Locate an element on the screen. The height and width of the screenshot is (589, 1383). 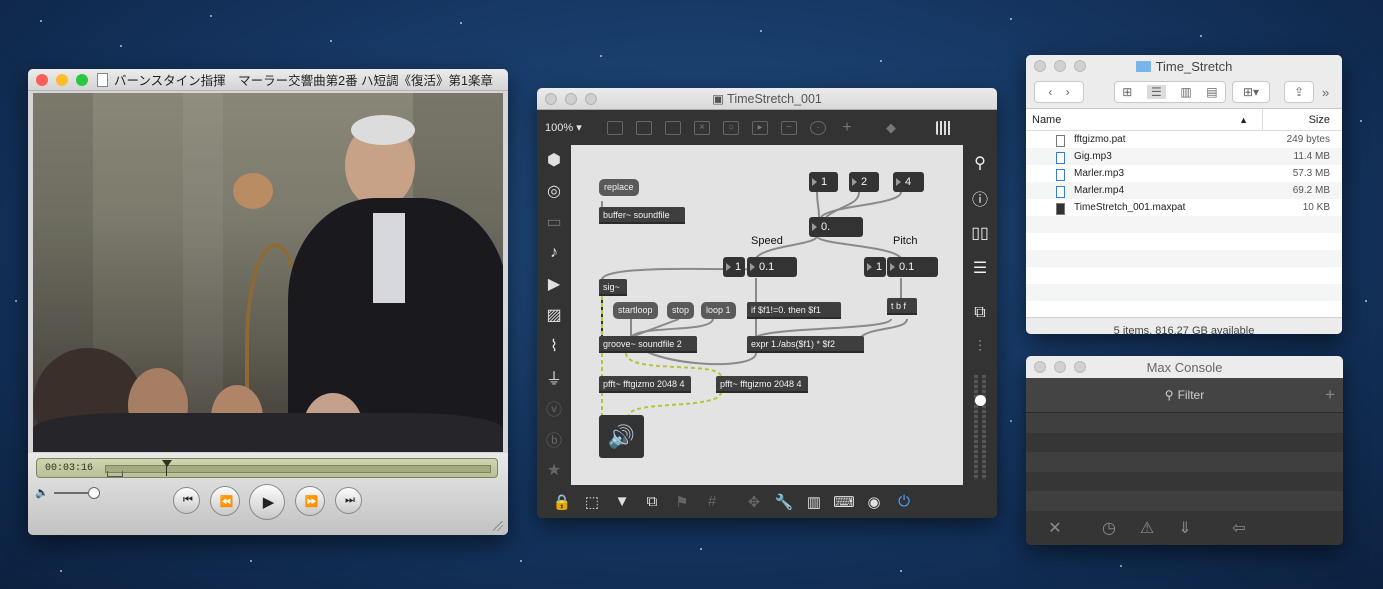
file-row: TimeStretch_001.maxpat 10 KB is located at coordinates (1184, 207).